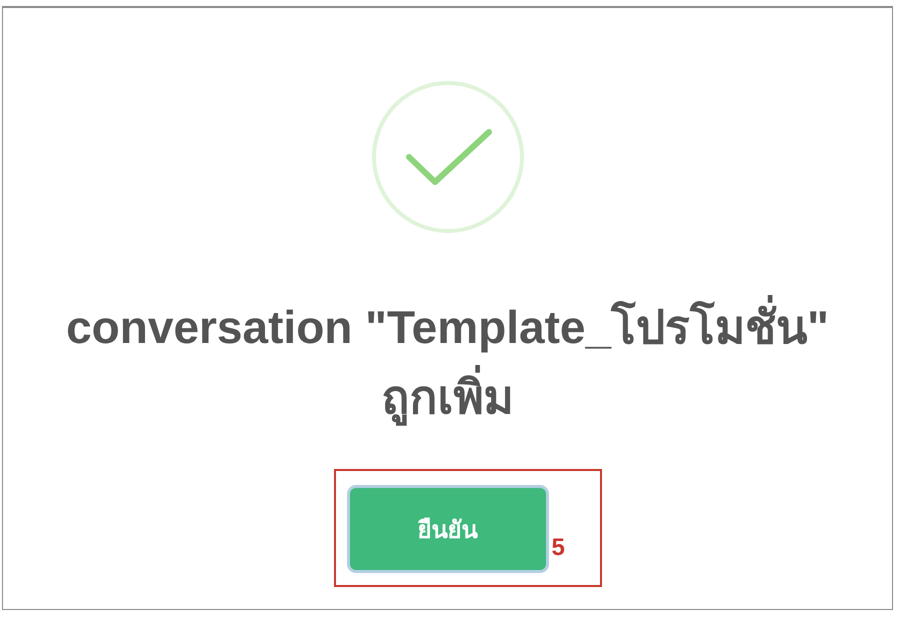  Describe the element at coordinates (447, 157) in the screenshot. I see `success-check-icon` at that location.